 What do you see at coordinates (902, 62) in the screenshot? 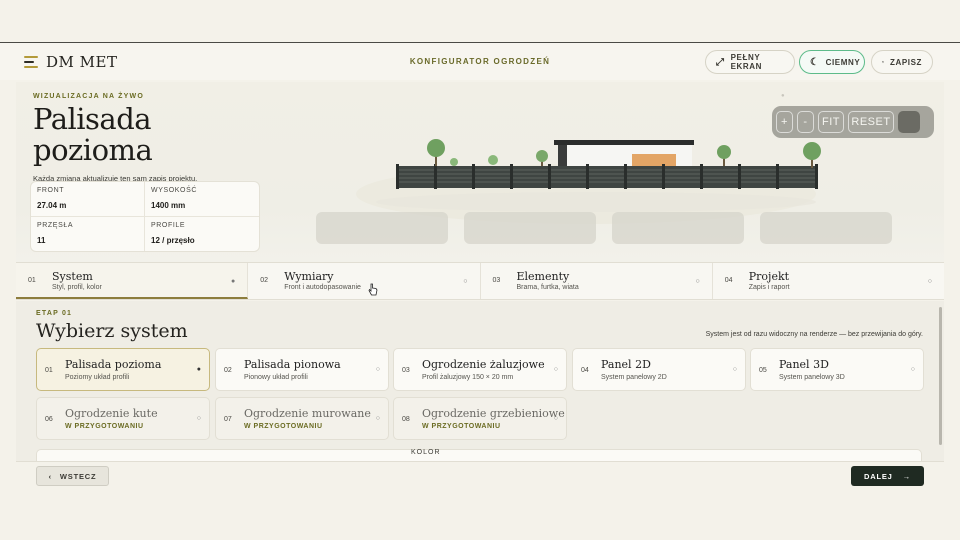
I see `save-button: ZAPISZ` at bounding box center [902, 62].